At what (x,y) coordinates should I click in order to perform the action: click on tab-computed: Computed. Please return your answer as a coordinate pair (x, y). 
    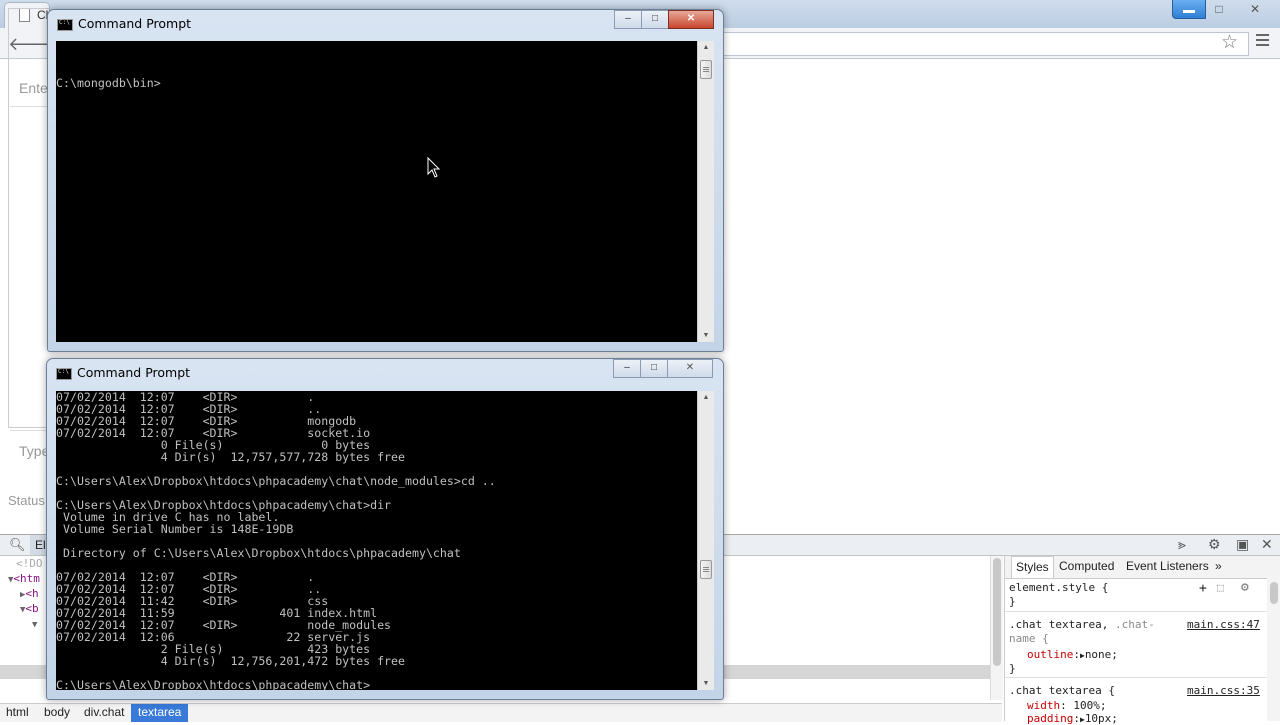
    Looking at the image, I should click on (1086, 566).